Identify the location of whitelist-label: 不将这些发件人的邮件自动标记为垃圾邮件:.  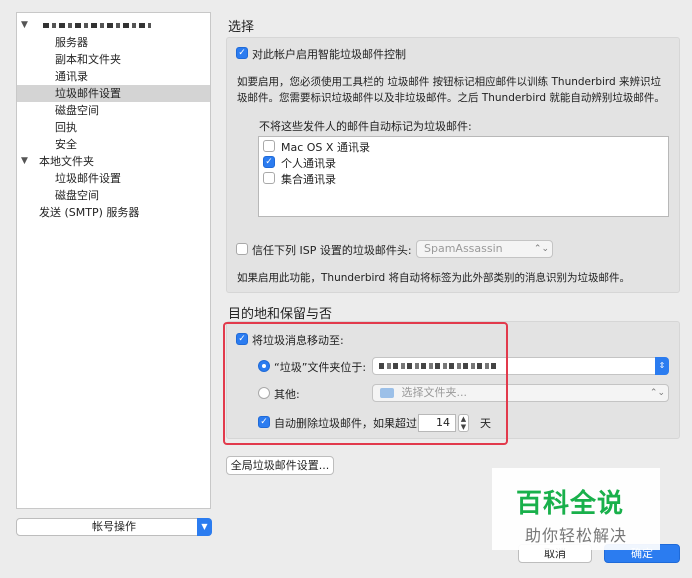
(365, 126).